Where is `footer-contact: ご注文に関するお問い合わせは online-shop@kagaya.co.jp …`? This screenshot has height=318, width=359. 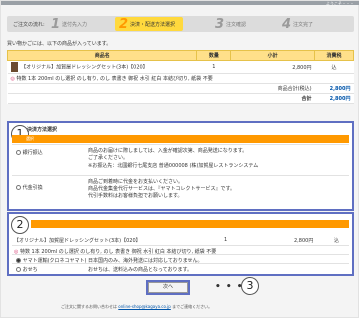
footer-contact: ご注文に関するお問い合わせは online-shop@kagaya.co.jp … is located at coordinates (136, 307).